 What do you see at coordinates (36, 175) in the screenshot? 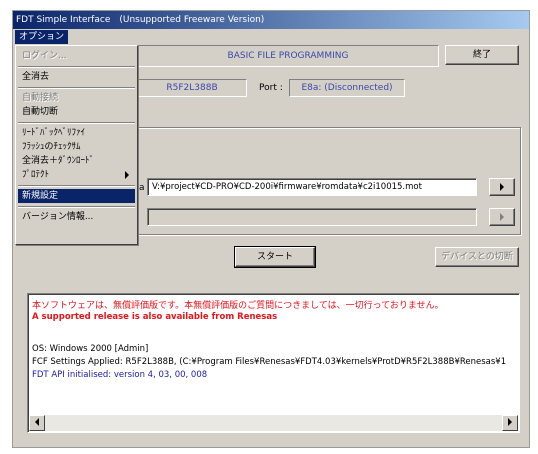
I see `menu-item-protect-label: ﾌﾟﾛﾃｸﾄ` at bounding box center [36, 175].